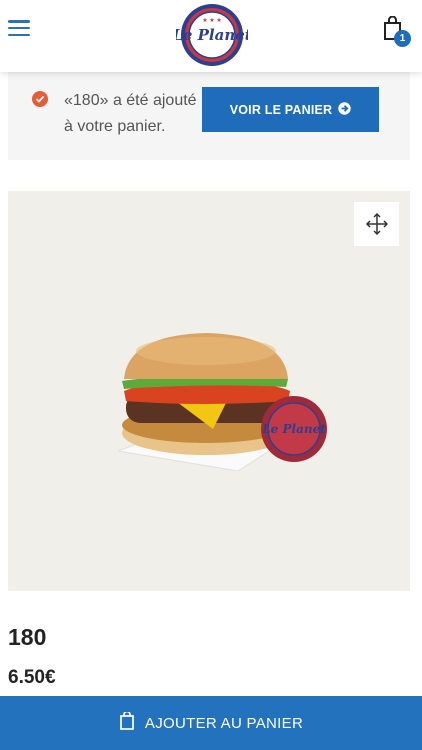  What do you see at coordinates (376, 224) in the screenshot?
I see `expand-arrows-icon` at bounding box center [376, 224].